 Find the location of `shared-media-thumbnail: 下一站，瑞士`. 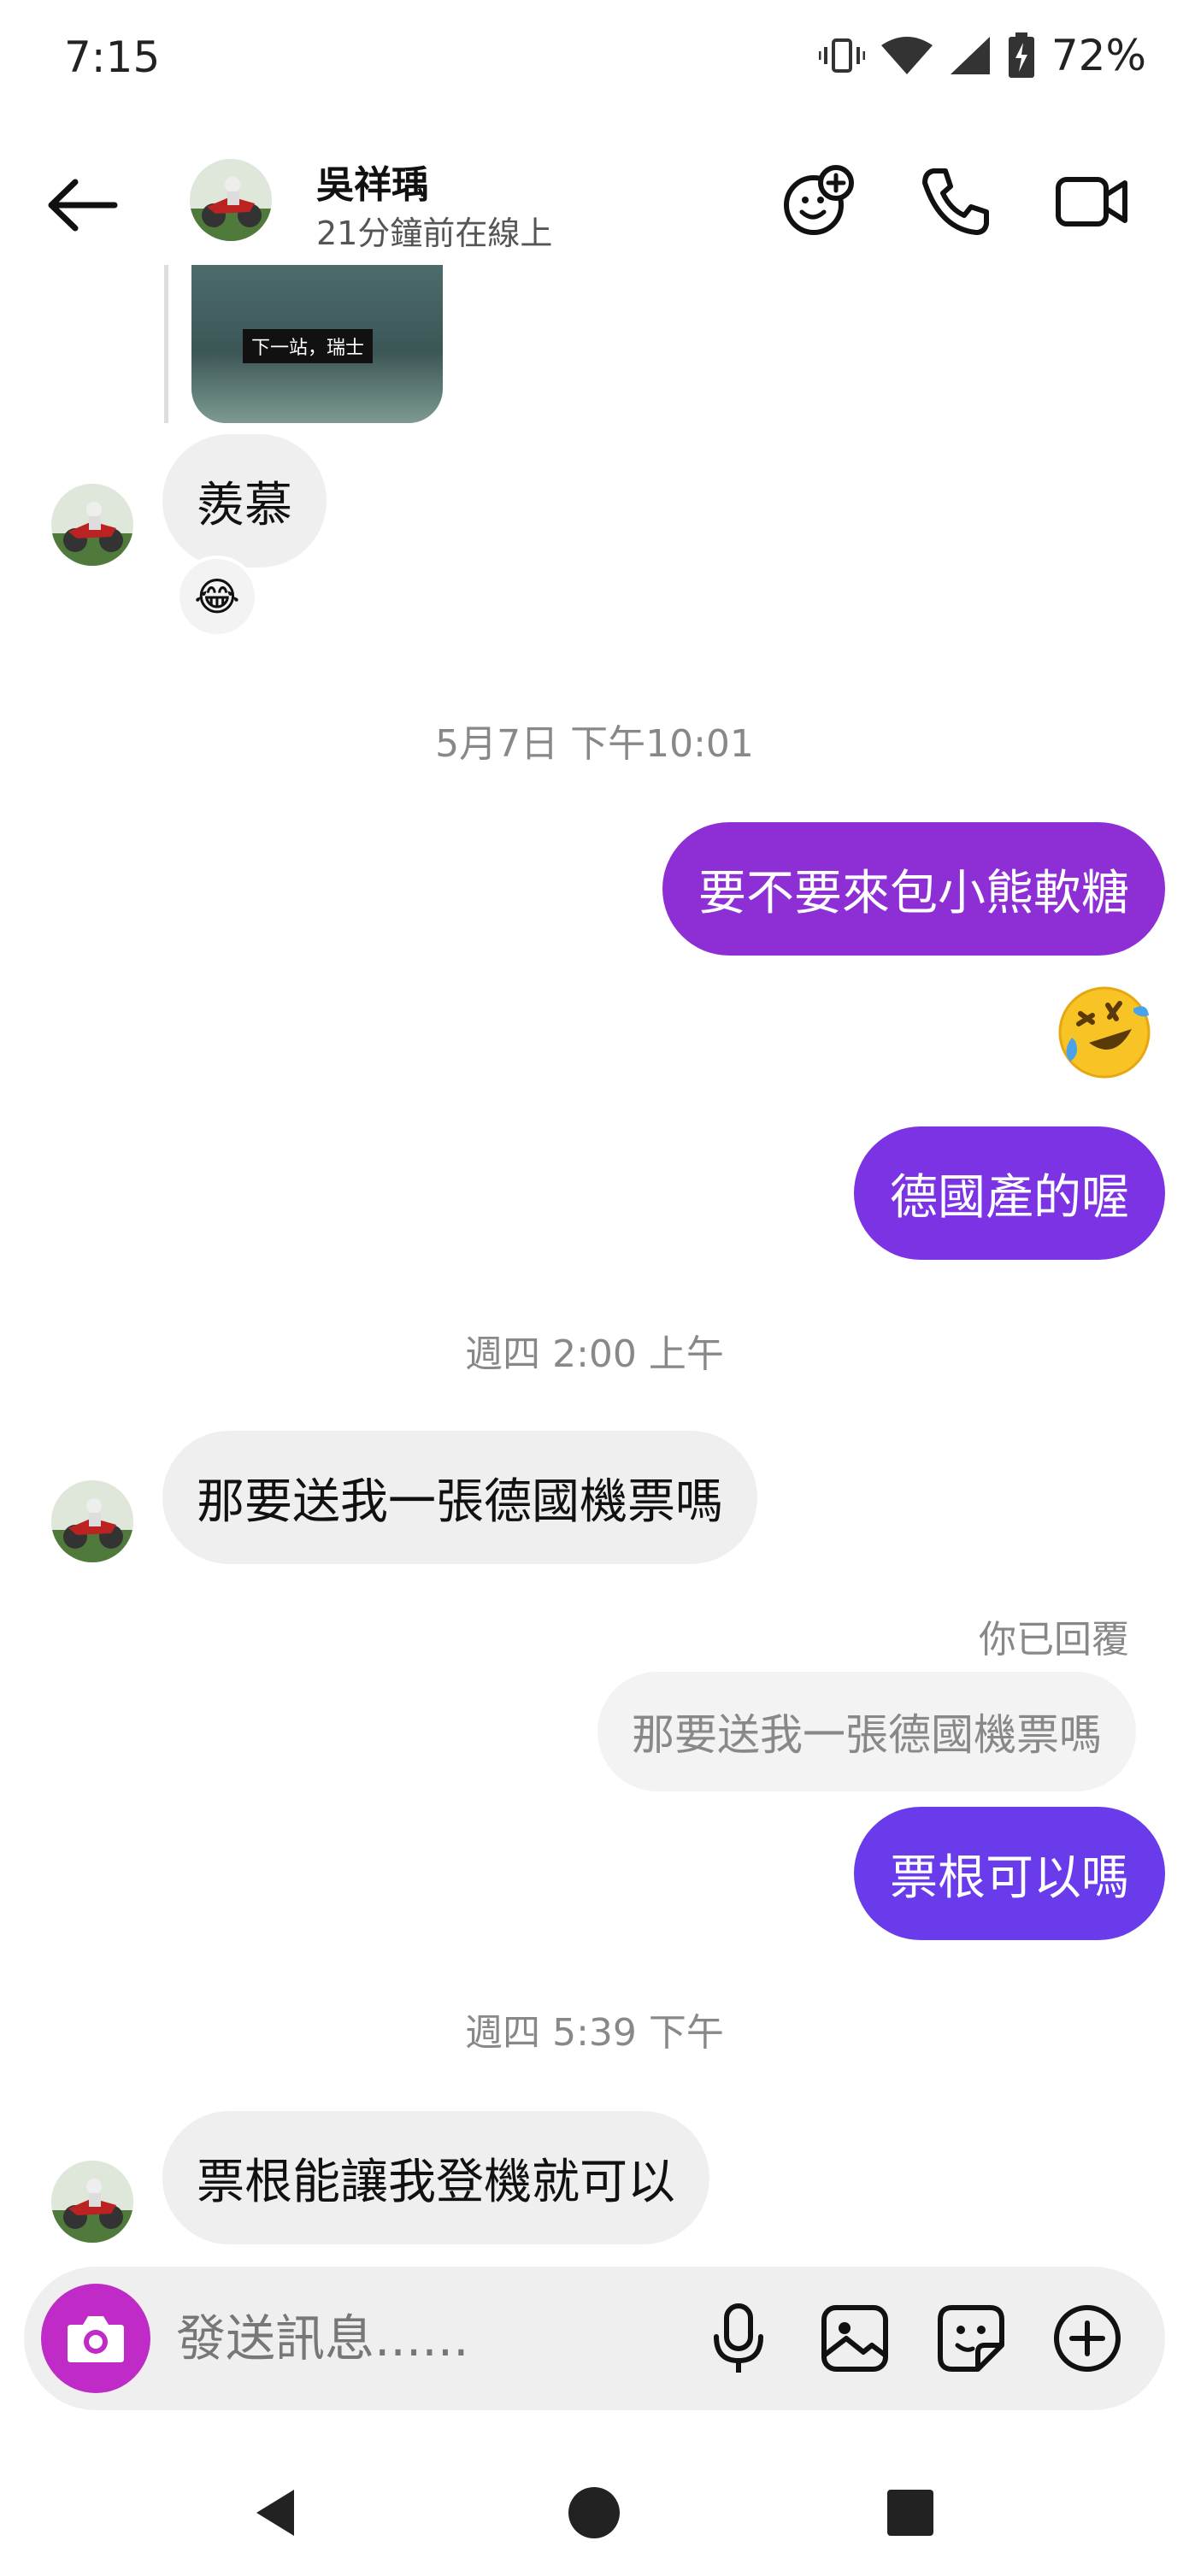

shared-media-thumbnail: 下一站，瑞士 is located at coordinates (317, 344).